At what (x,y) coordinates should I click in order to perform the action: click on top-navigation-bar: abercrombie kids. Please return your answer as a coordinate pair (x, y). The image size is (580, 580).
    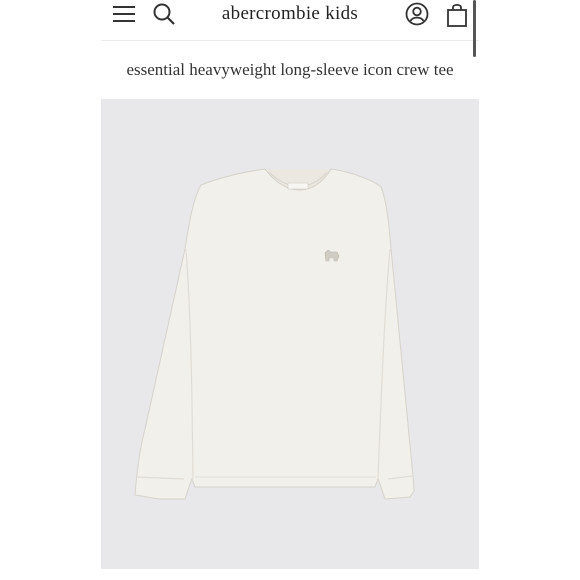
    Looking at the image, I should click on (290, 28).